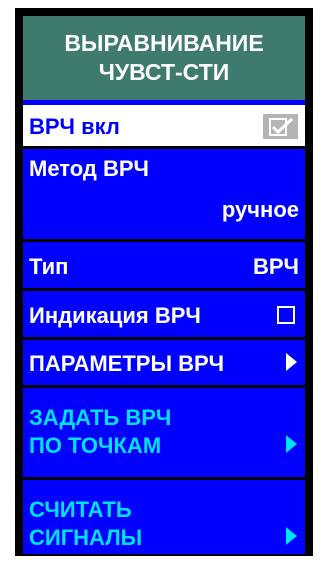 The height and width of the screenshot is (565, 329). I want to click on menu-item-label: Тип, so click(49, 266).